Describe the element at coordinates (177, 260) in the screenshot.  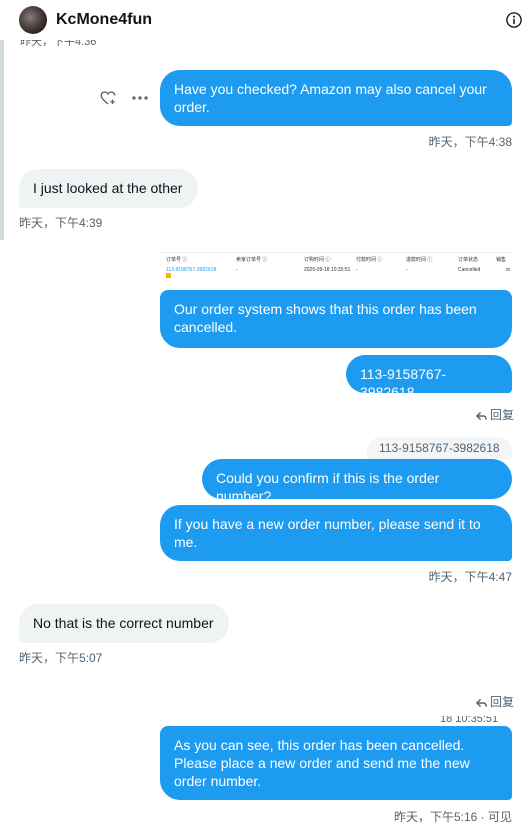
I see `table-header: 订单号 ⓘ` at that location.